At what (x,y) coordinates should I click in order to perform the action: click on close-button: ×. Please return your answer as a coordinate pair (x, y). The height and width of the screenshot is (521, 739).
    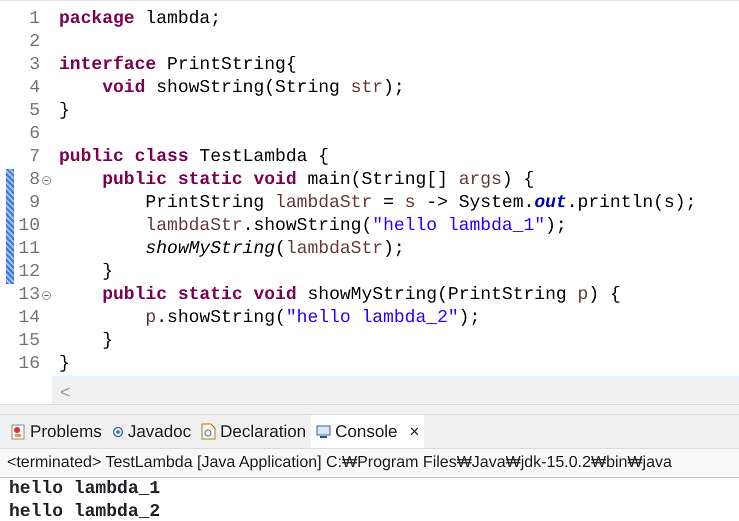
    Looking at the image, I should click on (415, 431).